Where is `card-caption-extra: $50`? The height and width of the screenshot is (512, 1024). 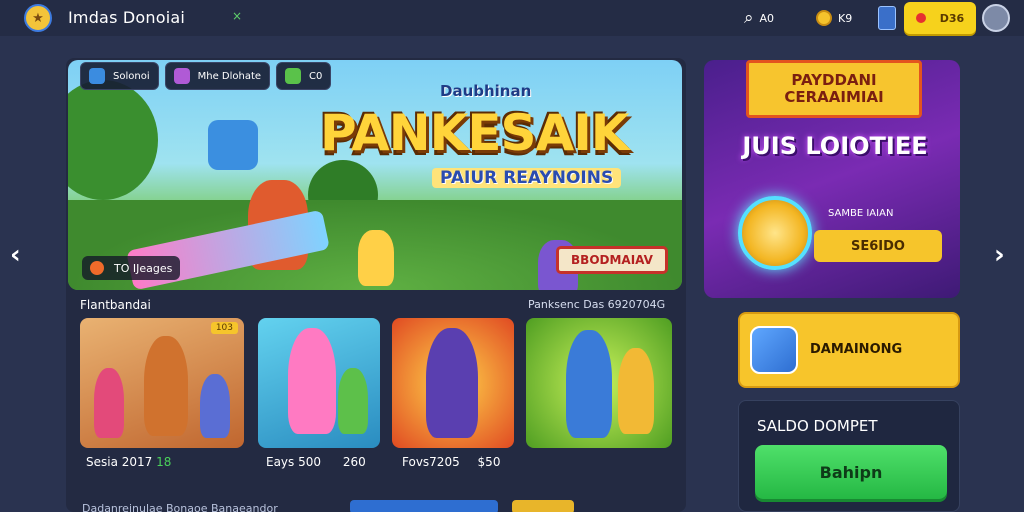 card-caption-extra: $50 is located at coordinates (489, 462).